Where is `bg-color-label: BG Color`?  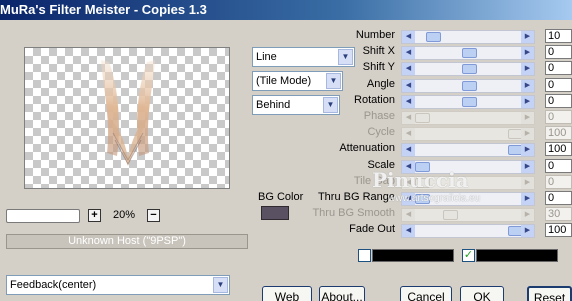 bg-color-label: BG Color is located at coordinates (281, 197).